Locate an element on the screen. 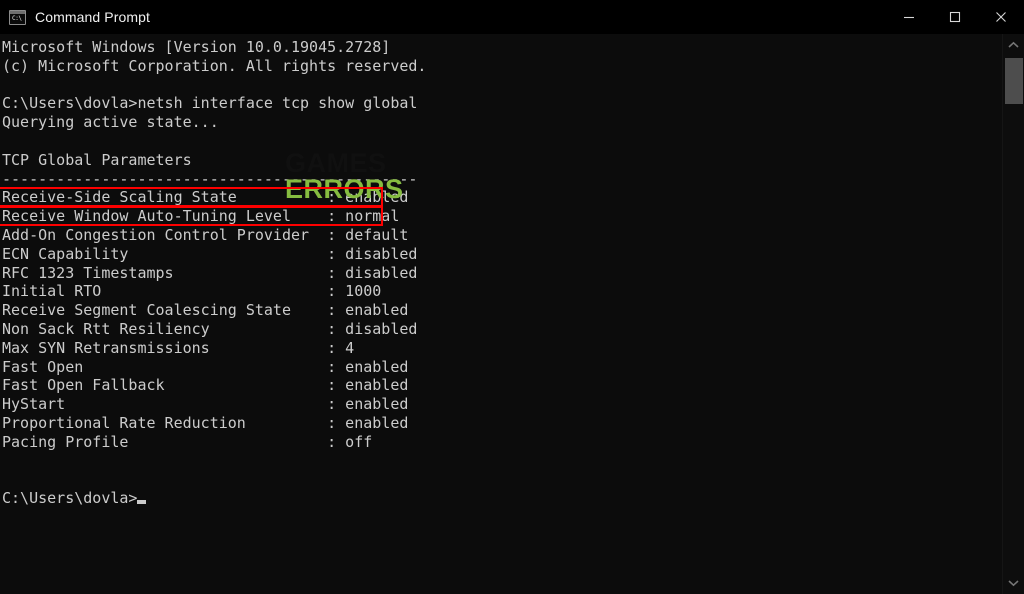 The width and height of the screenshot is (1024, 594). terminal-cursor is located at coordinates (142, 502).